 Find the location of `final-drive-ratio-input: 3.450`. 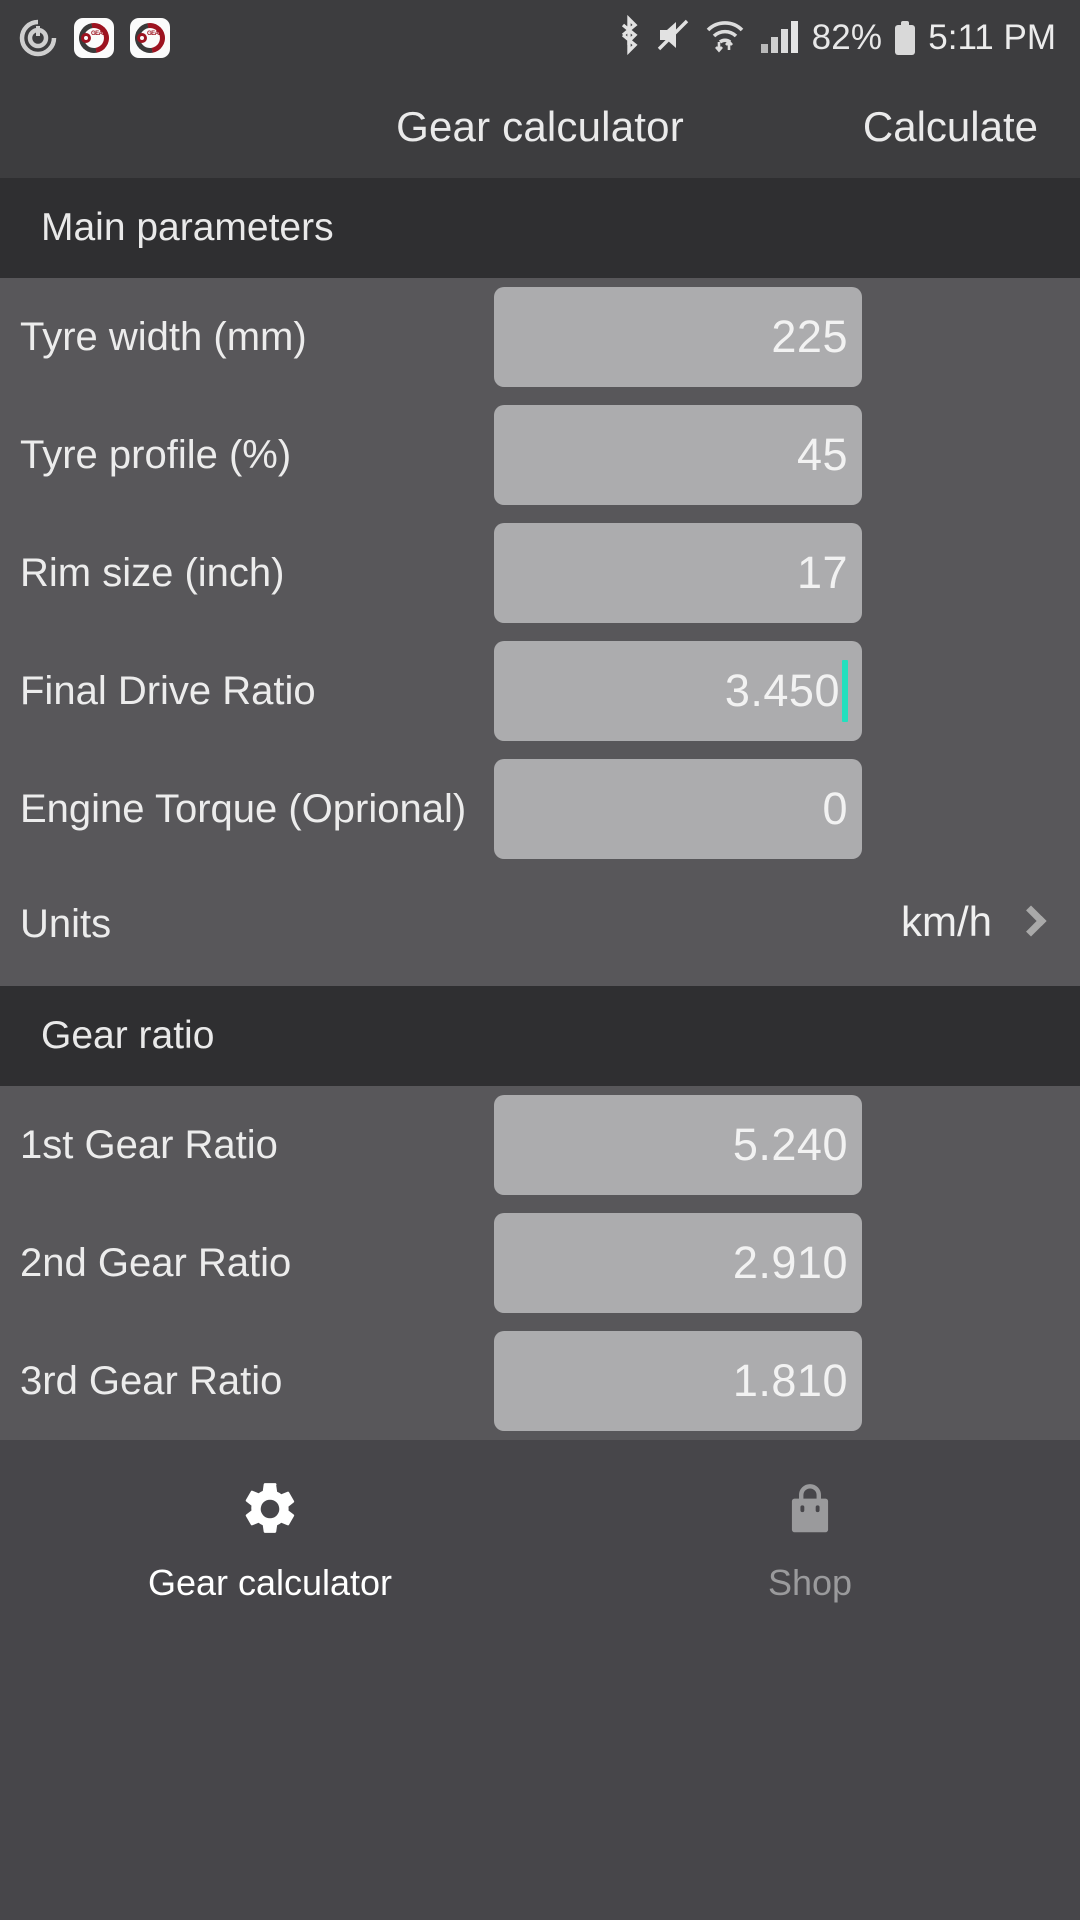

final-drive-ratio-input: 3.450 is located at coordinates (678, 691).